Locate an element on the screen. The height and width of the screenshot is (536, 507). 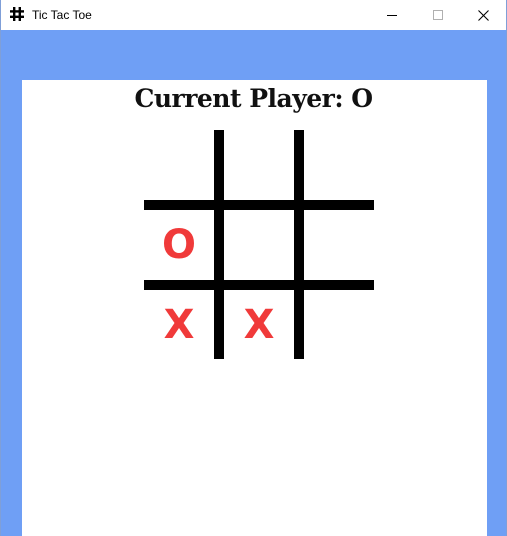
window-title: Tic Tac Toe is located at coordinates (62, 15).